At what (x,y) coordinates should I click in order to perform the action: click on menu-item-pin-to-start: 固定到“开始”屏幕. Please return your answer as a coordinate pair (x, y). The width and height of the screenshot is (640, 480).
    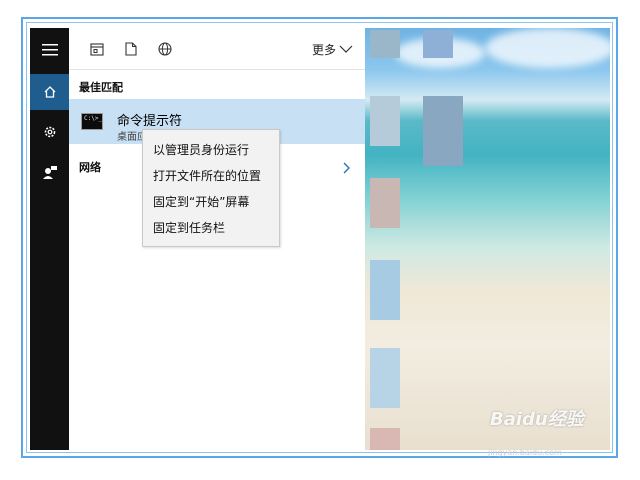
    Looking at the image, I should click on (201, 201).